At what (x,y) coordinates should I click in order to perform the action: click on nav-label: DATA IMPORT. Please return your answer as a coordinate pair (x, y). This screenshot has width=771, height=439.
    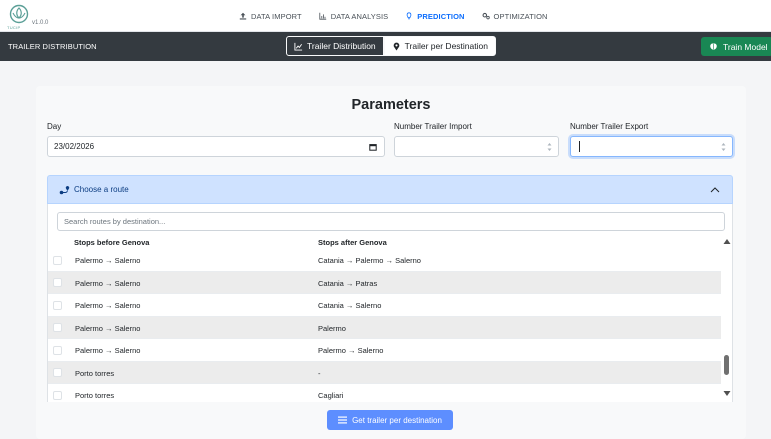
    Looking at the image, I should click on (276, 16).